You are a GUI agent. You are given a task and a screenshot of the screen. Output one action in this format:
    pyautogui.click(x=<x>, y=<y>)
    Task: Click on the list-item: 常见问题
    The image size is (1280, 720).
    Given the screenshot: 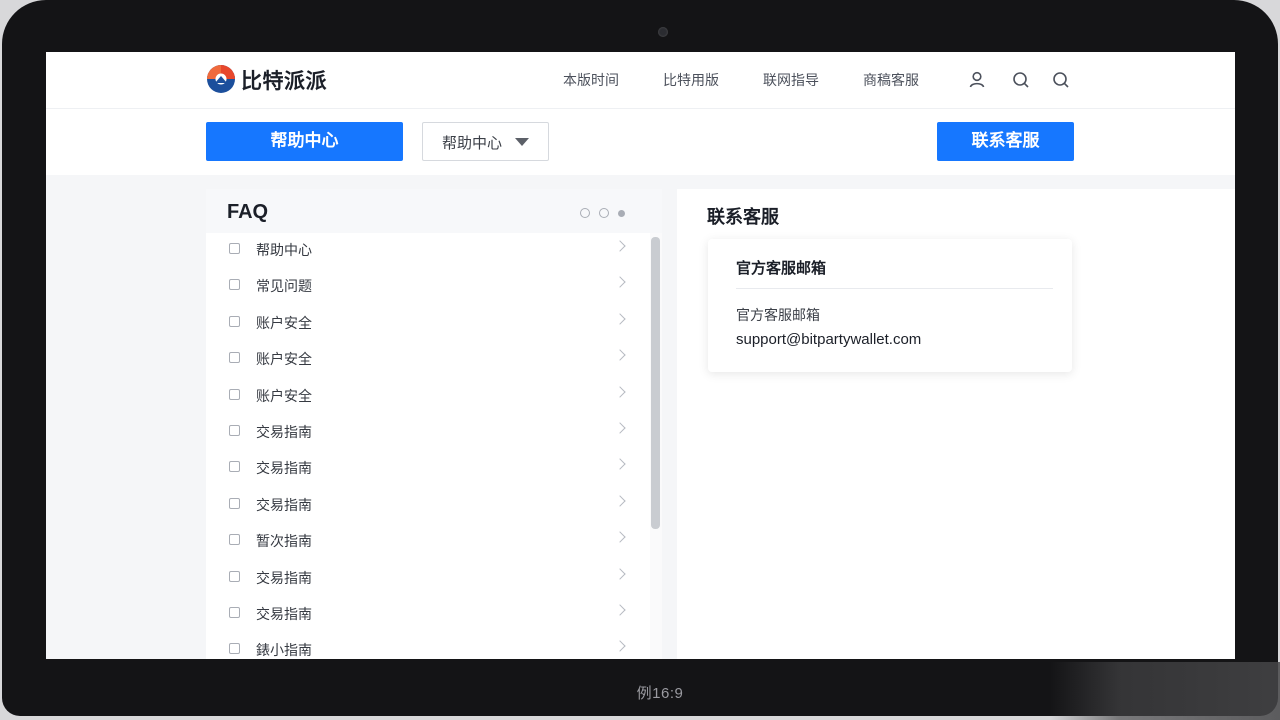 What is the action you would take?
    pyautogui.click(x=426, y=287)
    